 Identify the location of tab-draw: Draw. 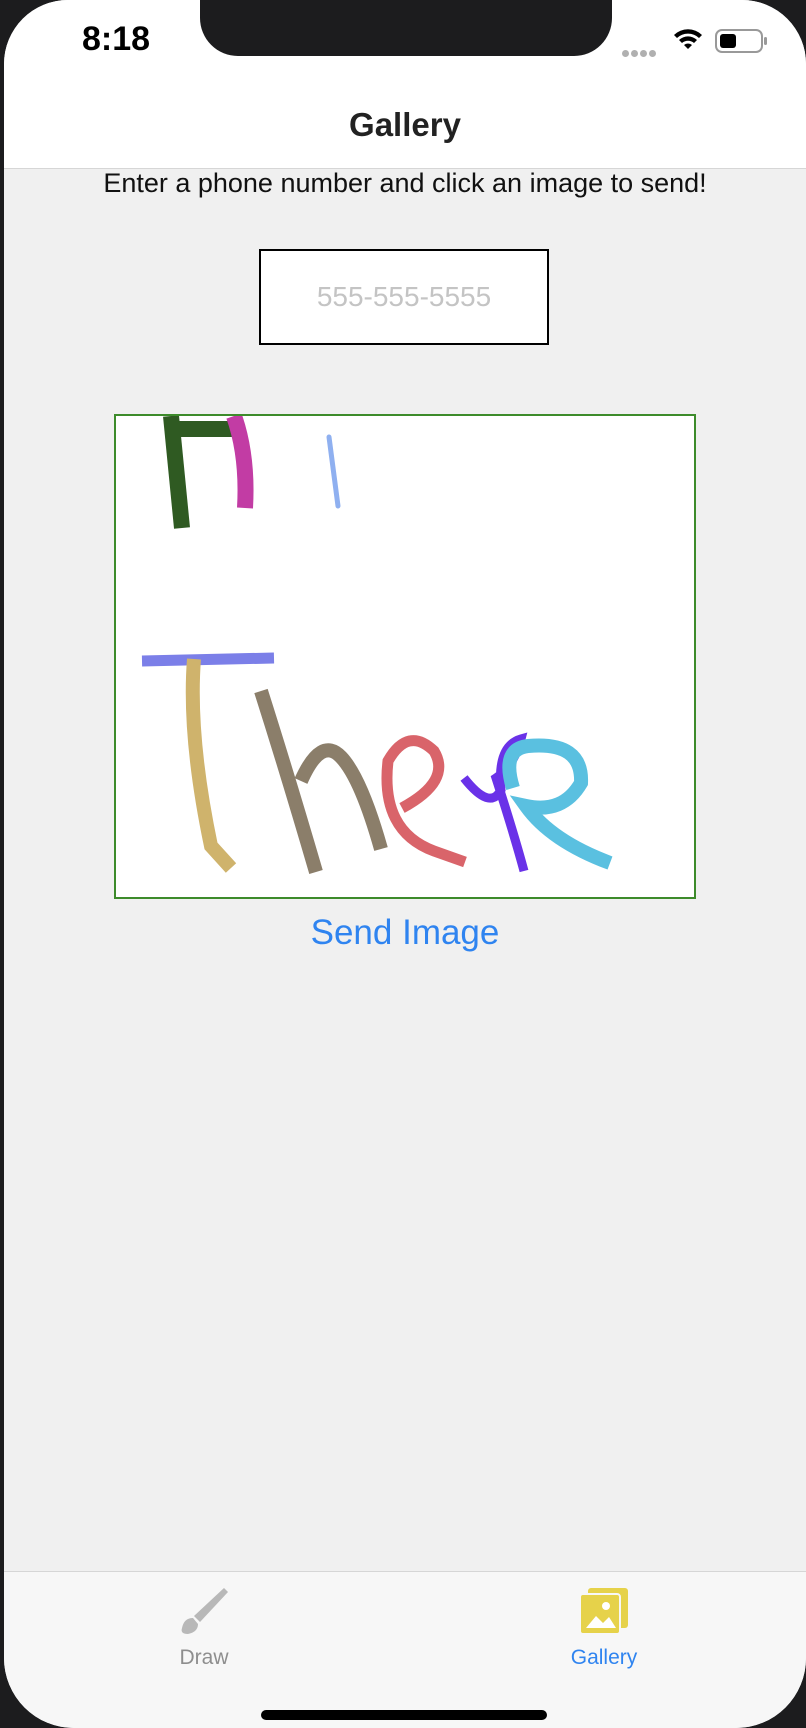
(204, 1627).